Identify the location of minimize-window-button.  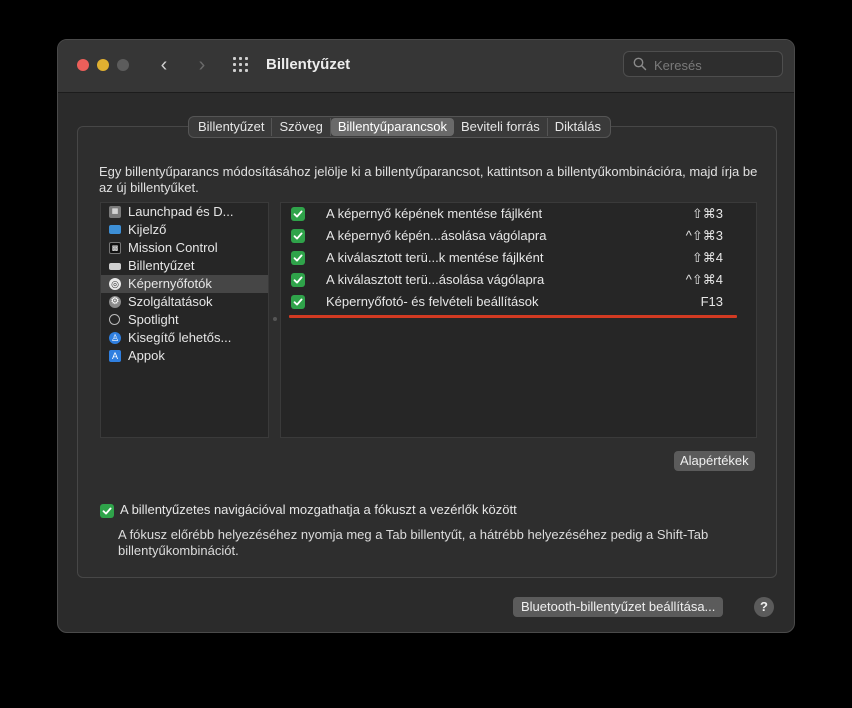
(103, 65).